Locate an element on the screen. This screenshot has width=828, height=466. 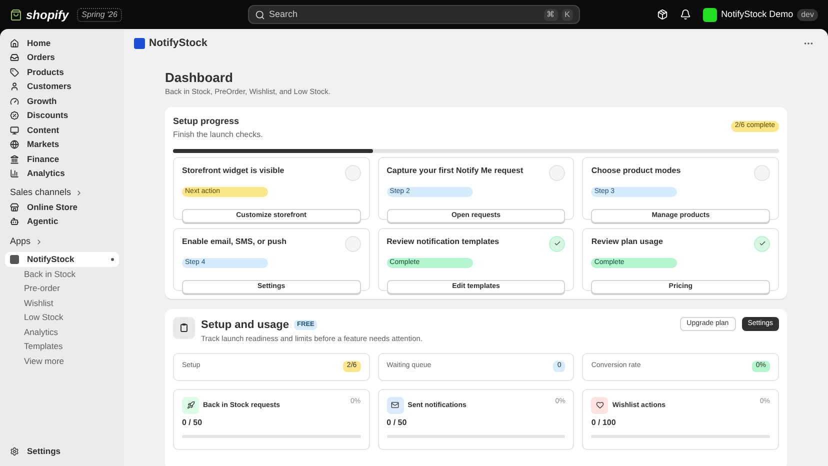
task-title: Storefront widget is visible is located at coordinates (233, 170).